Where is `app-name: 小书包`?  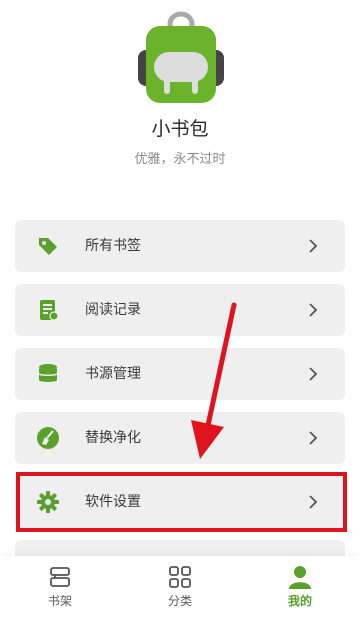
app-name: 小书包 is located at coordinates (180, 129).